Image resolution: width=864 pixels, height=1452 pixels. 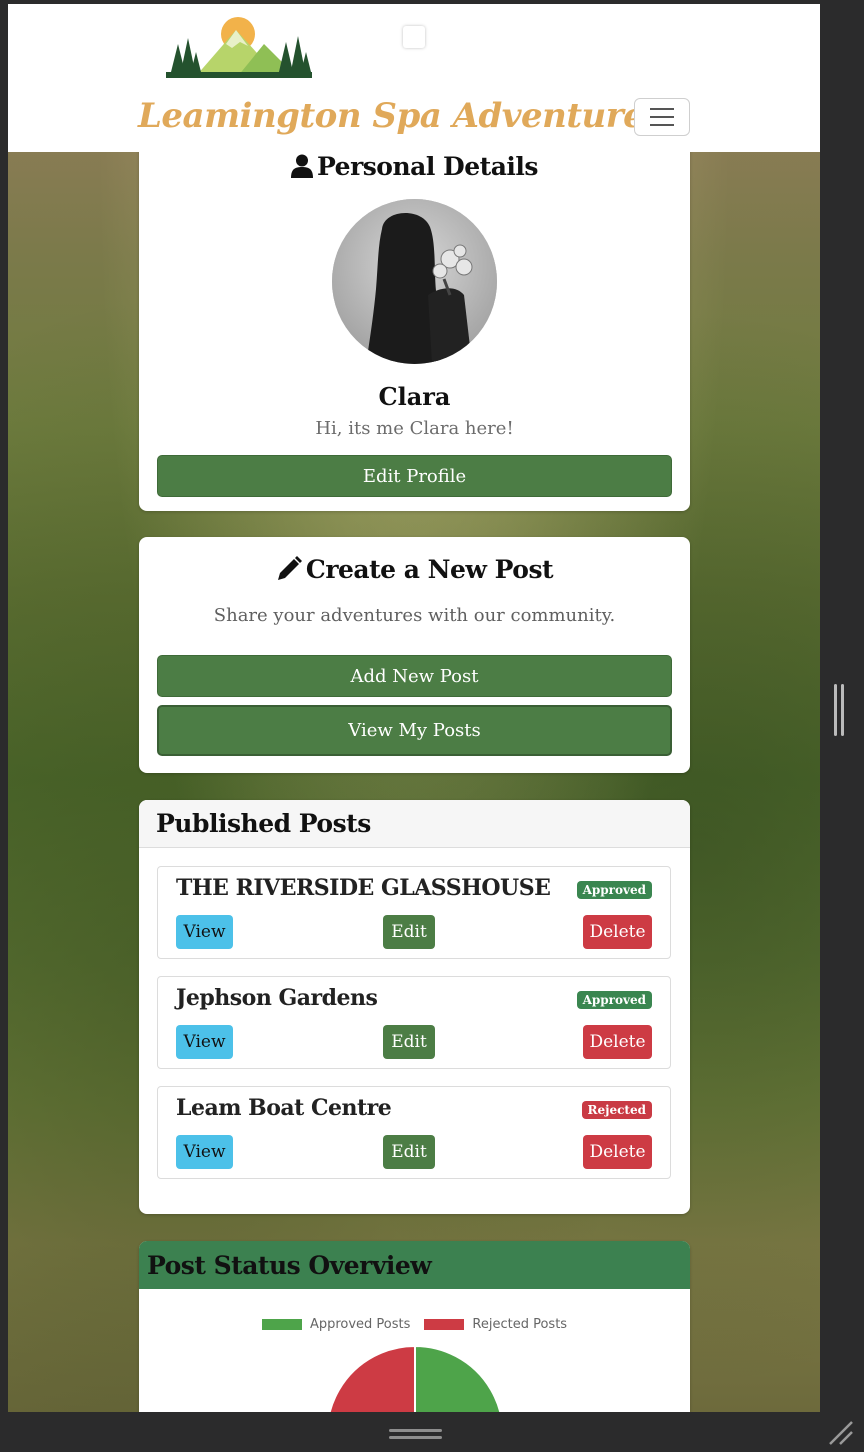 What do you see at coordinates (662, 117) in the screenshot?
I see `hamburger-menu-icon` at bounding box center [662, 117].